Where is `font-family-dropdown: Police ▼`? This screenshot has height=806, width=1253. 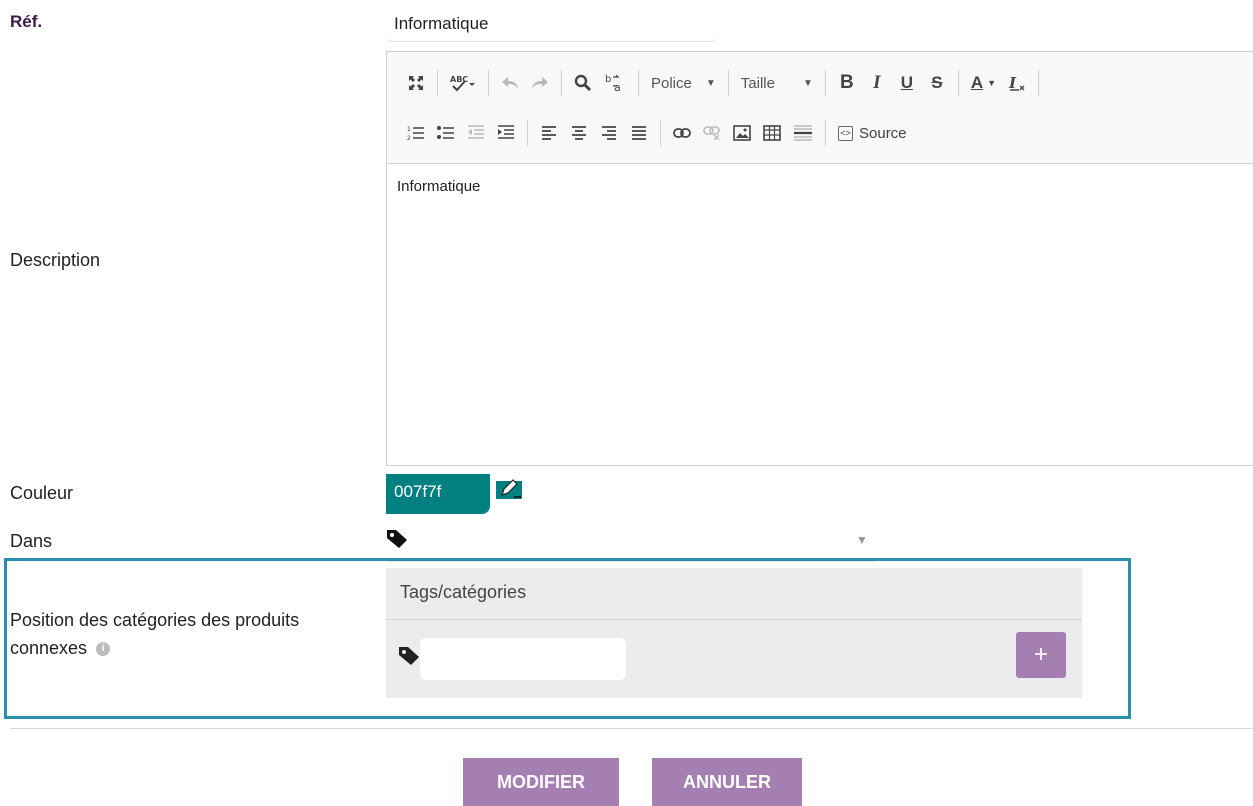 font-family-dropdown: Police ▼ is located at coordinates (683, 83).